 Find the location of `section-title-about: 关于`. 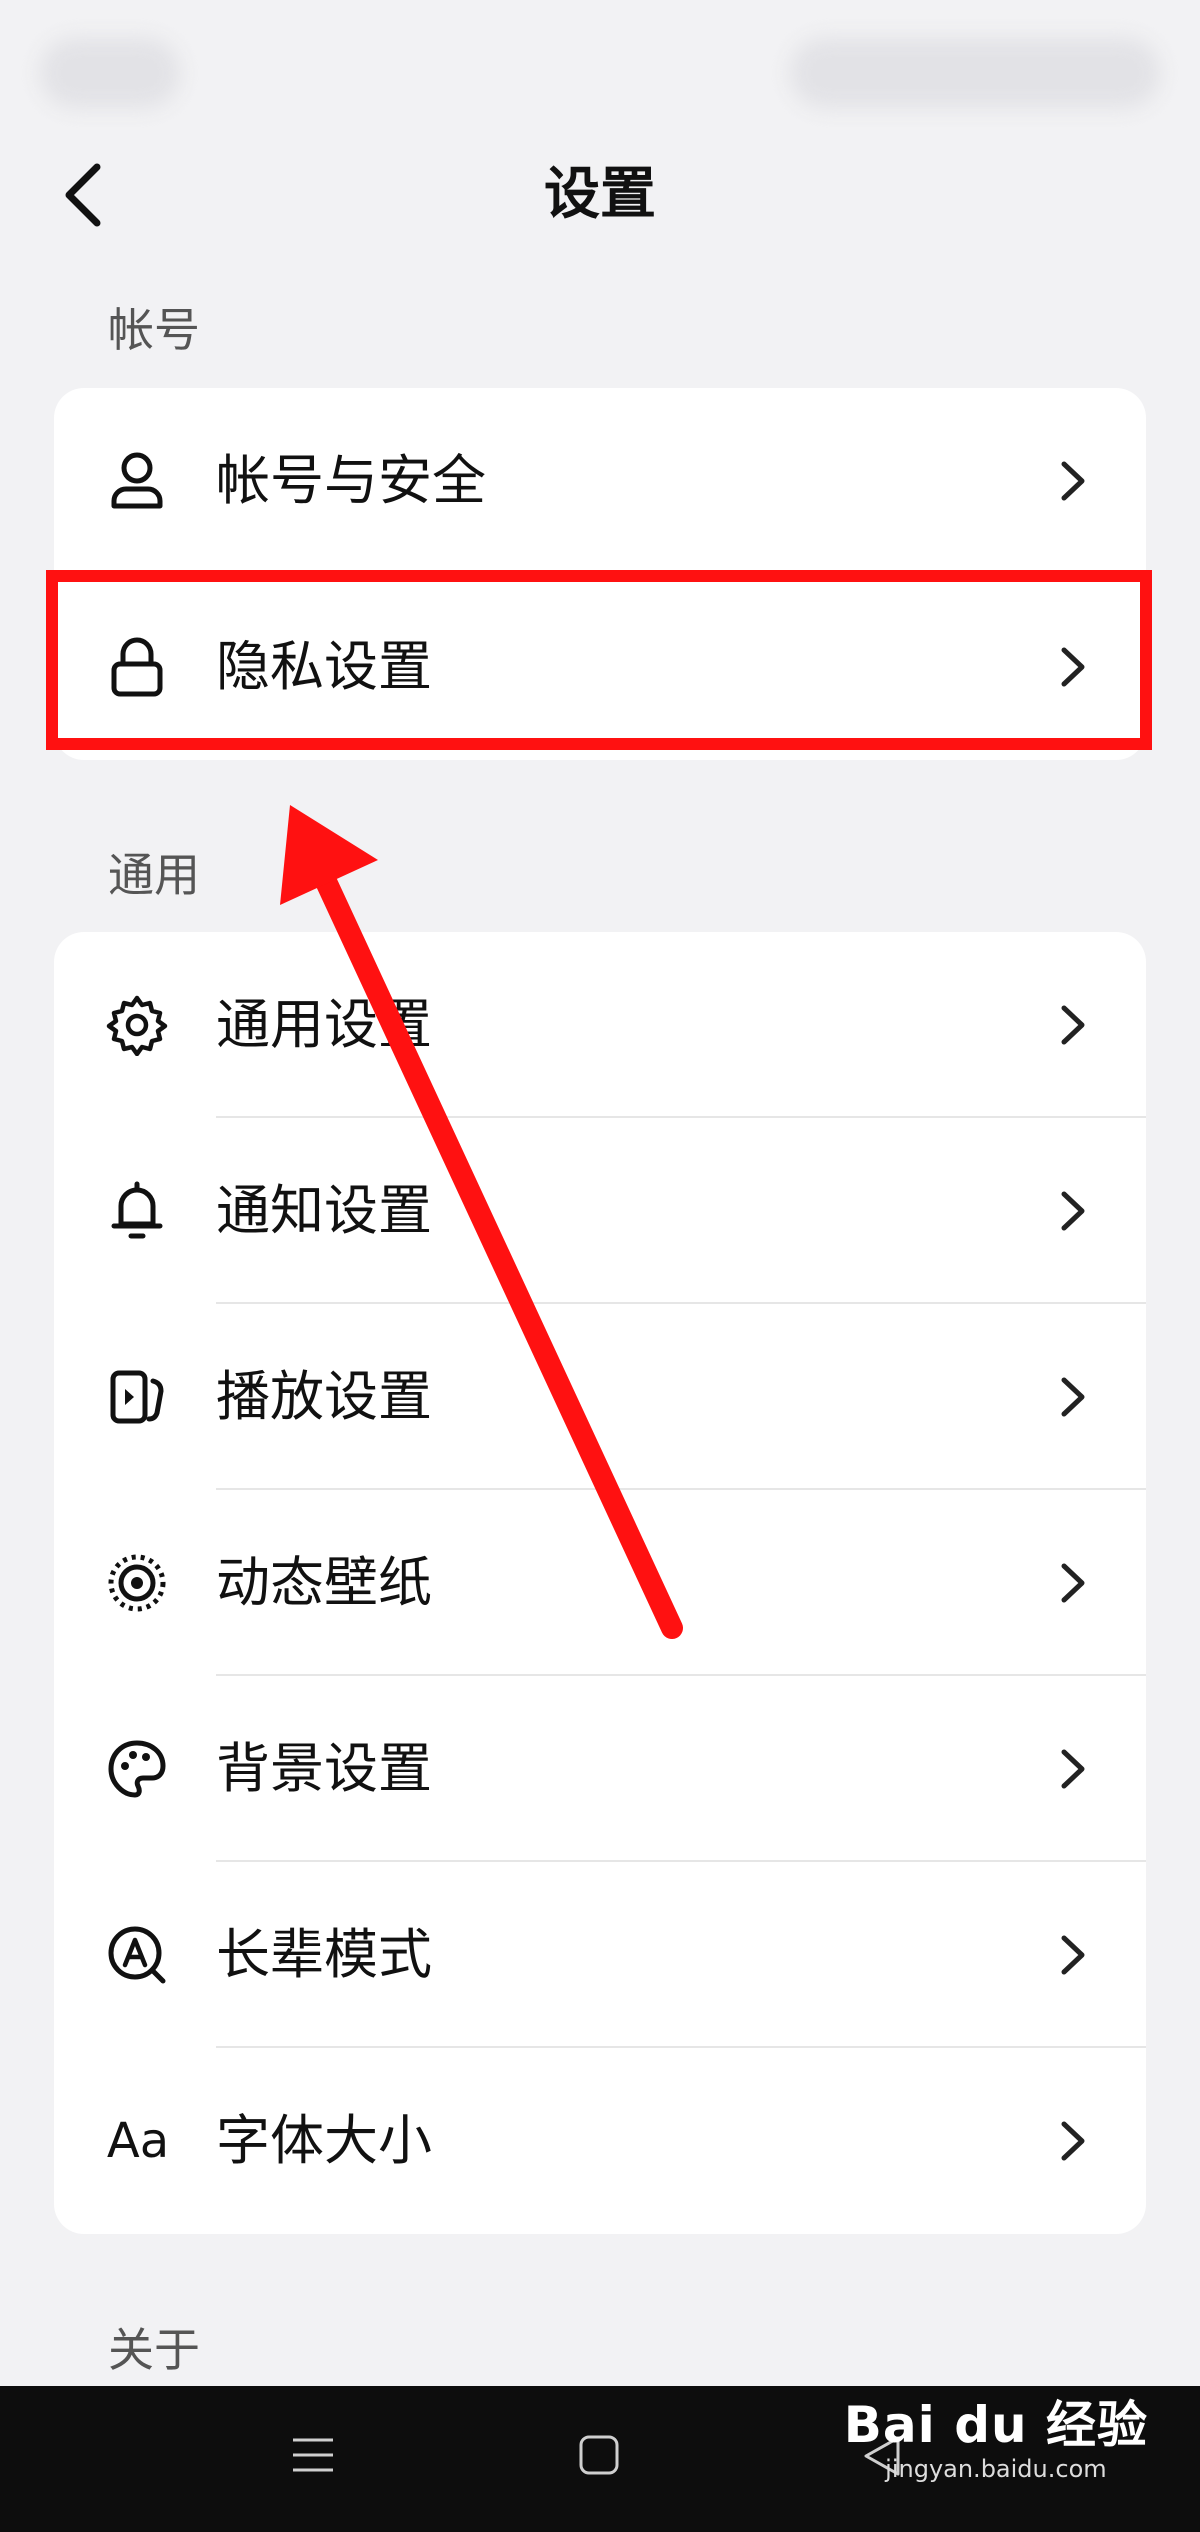

section-title-about: 关于 is located at coordinates (154, 2350).